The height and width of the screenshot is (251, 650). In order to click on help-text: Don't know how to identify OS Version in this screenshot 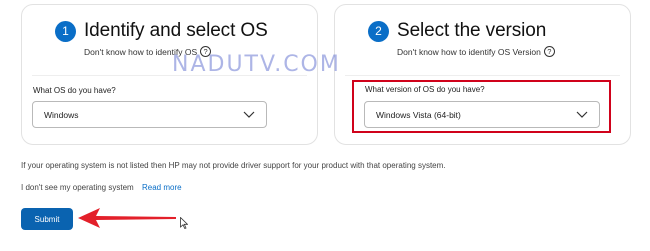, I will do `click(469, 52)`.